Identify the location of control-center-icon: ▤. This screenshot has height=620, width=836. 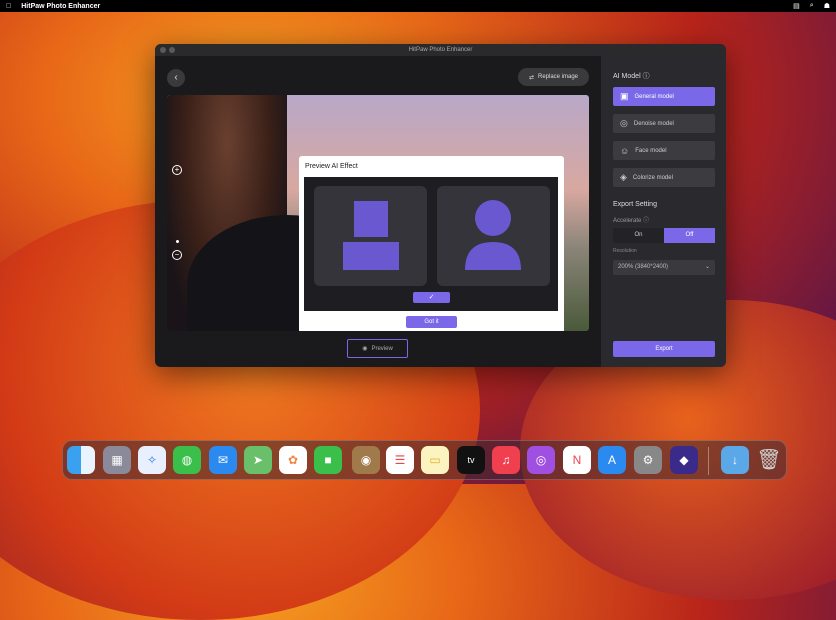
(796, 6).